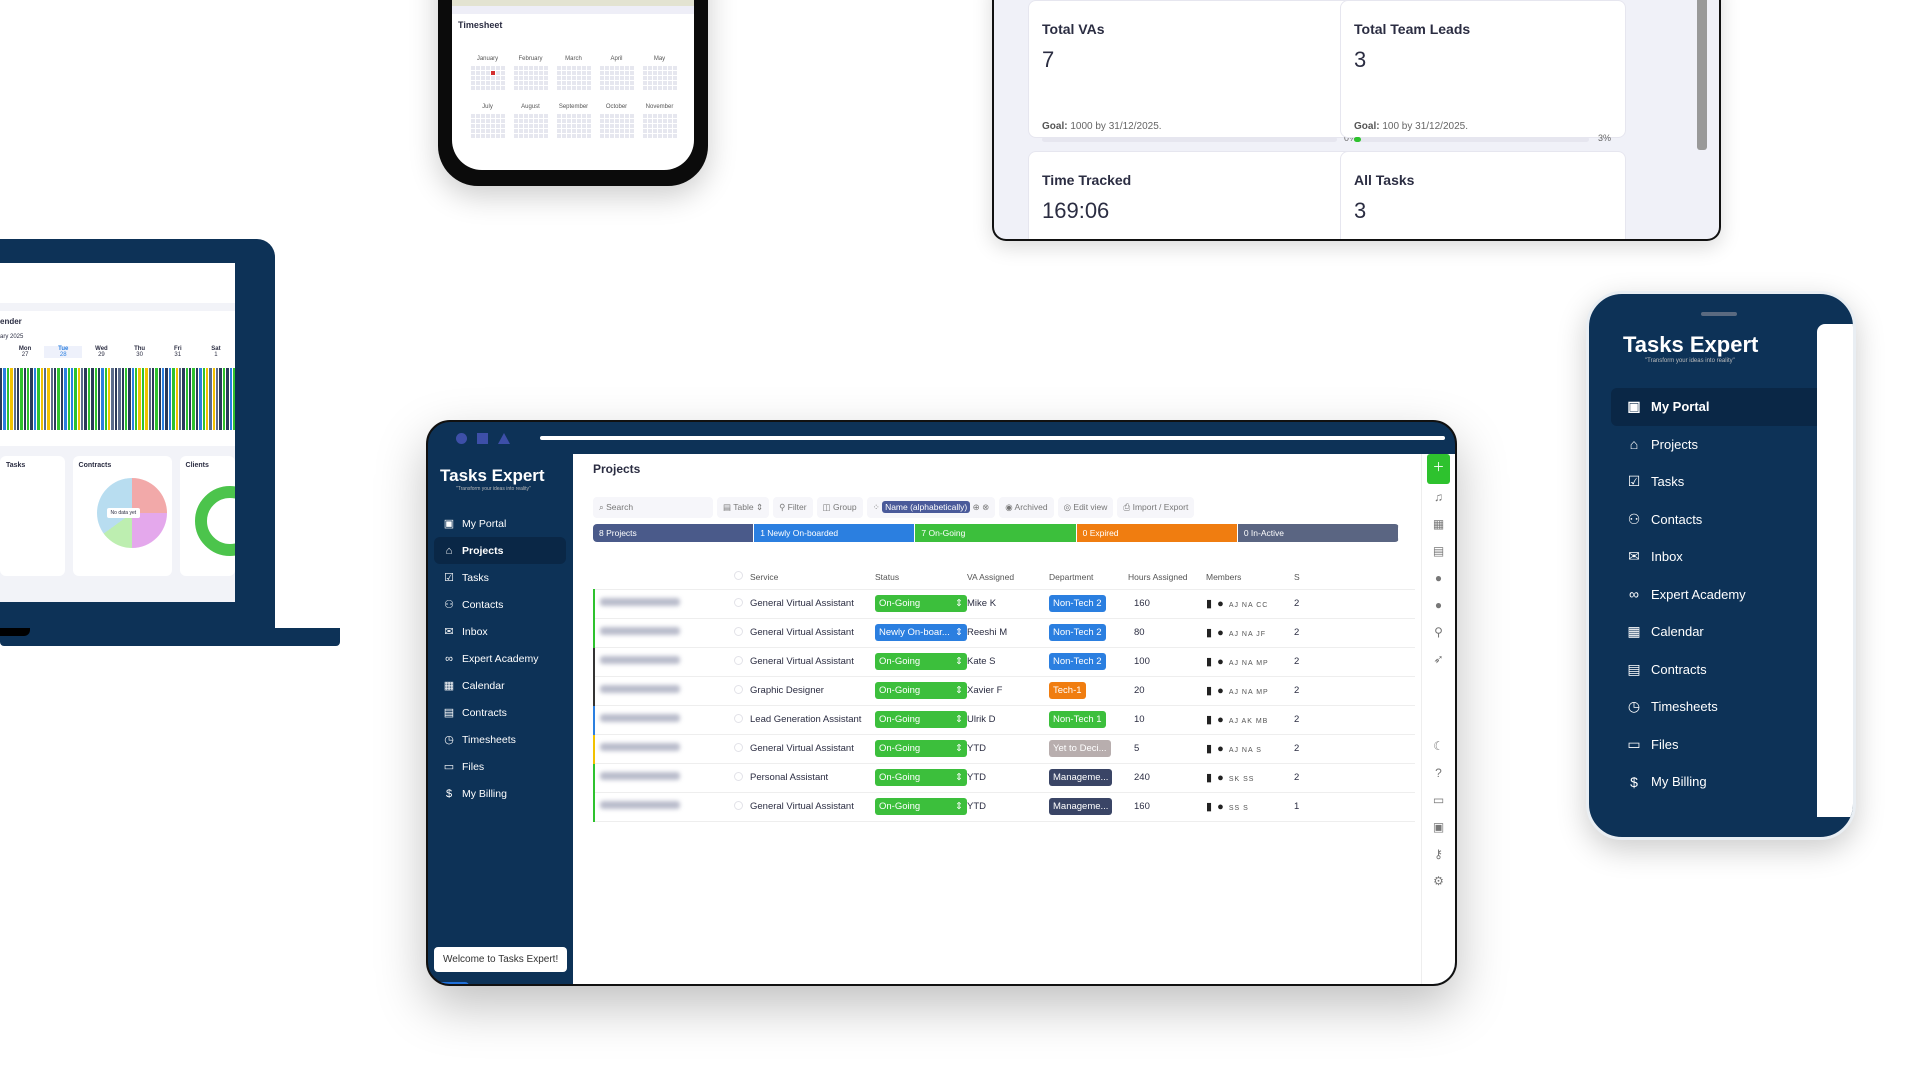 The width and height of the screenshot is (1920, 1080). What do you see at coordinates (653, 507) in the screenshot?
I see `search-input: ⌕ Search` at bounding box center [653, 507].